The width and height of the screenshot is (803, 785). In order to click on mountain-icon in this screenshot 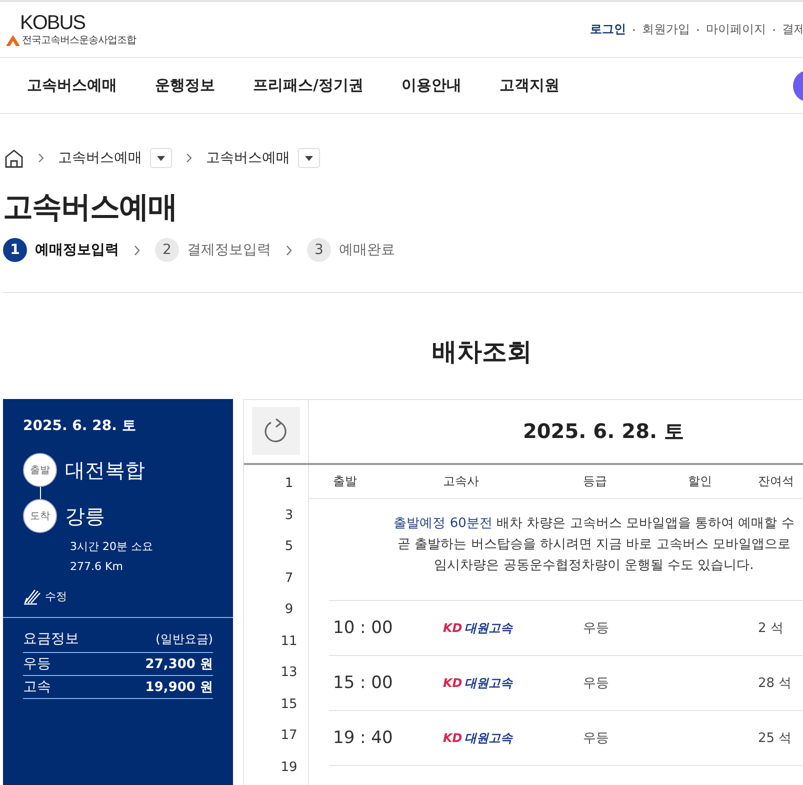, I will do `click(13, 40)`.